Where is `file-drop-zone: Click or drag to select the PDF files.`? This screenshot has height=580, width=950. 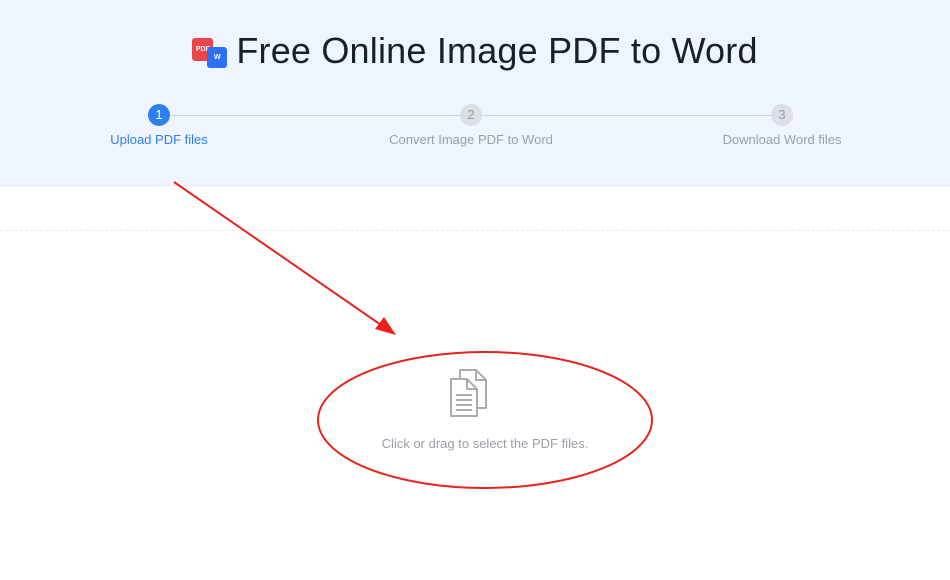
file-drop-zone: Click or drag to select the PDF files. is located at coordinates (485, 420).